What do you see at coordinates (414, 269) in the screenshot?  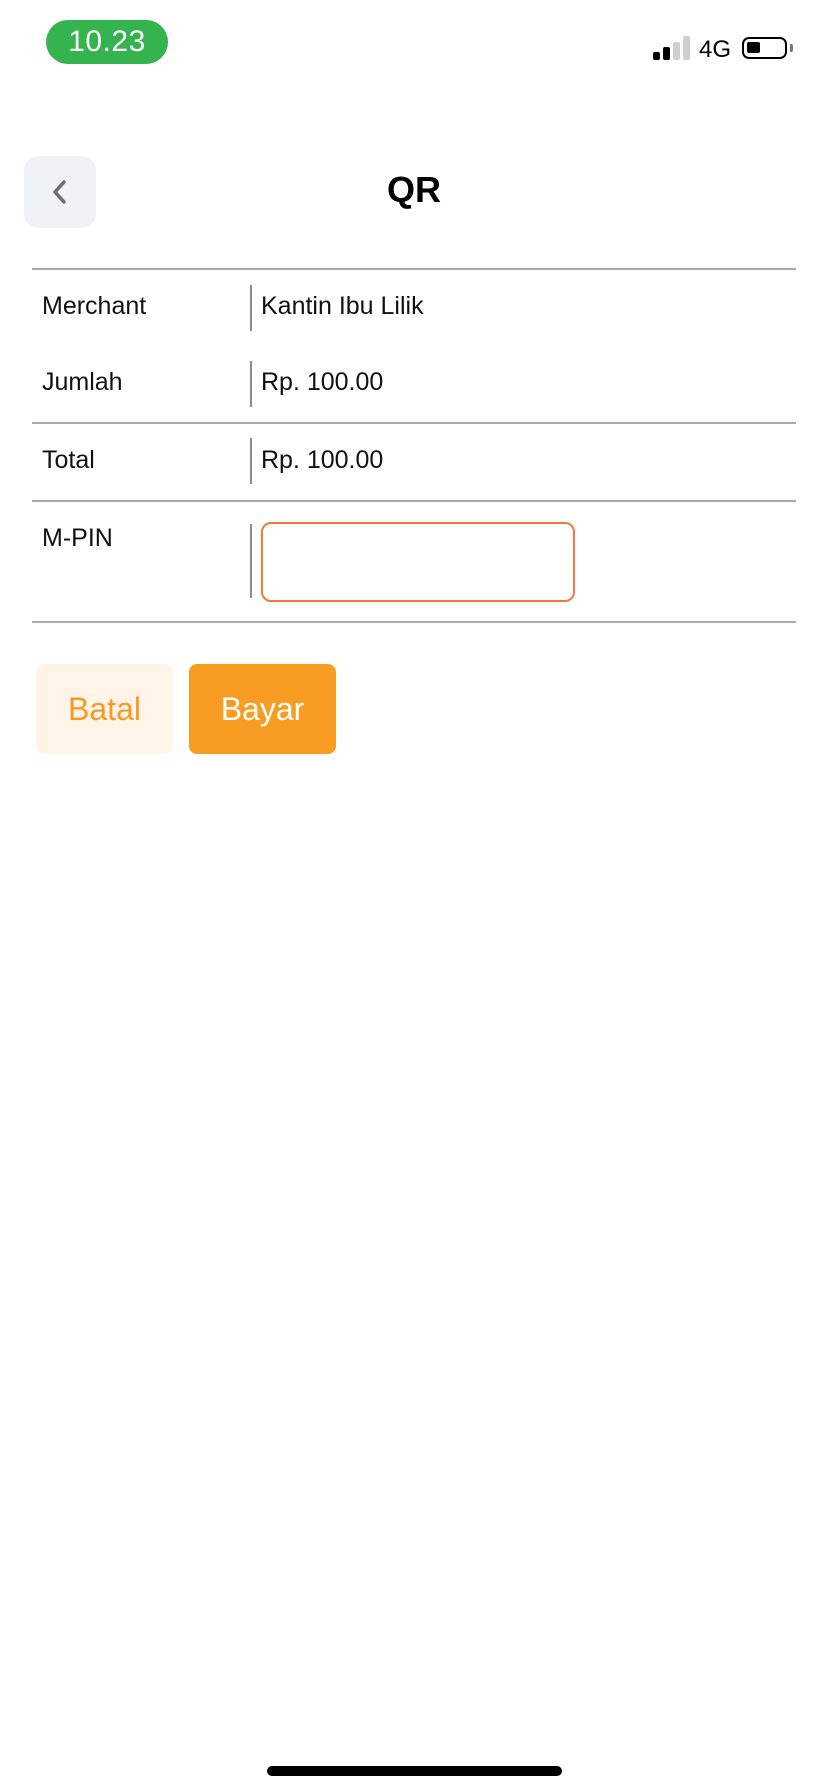 I see `table-top-divider` at bounding box center [414, 269].